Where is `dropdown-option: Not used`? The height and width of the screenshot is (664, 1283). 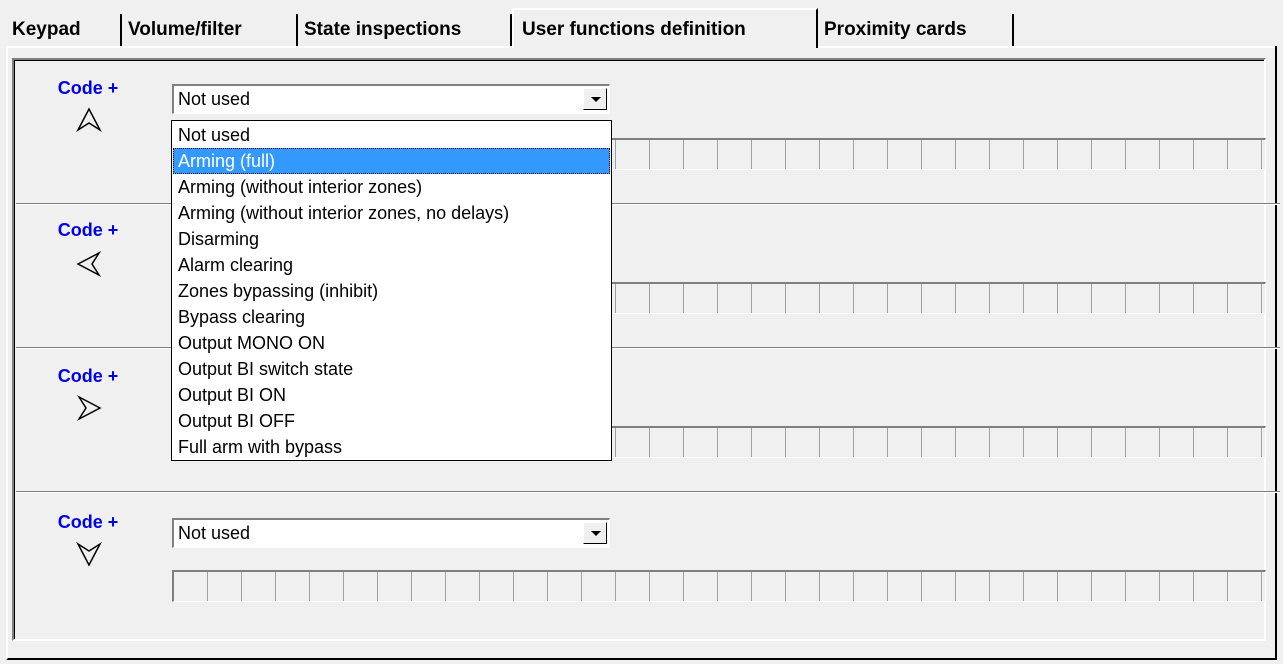 dropdown-option: Not used is located at coordinates (391, 135).